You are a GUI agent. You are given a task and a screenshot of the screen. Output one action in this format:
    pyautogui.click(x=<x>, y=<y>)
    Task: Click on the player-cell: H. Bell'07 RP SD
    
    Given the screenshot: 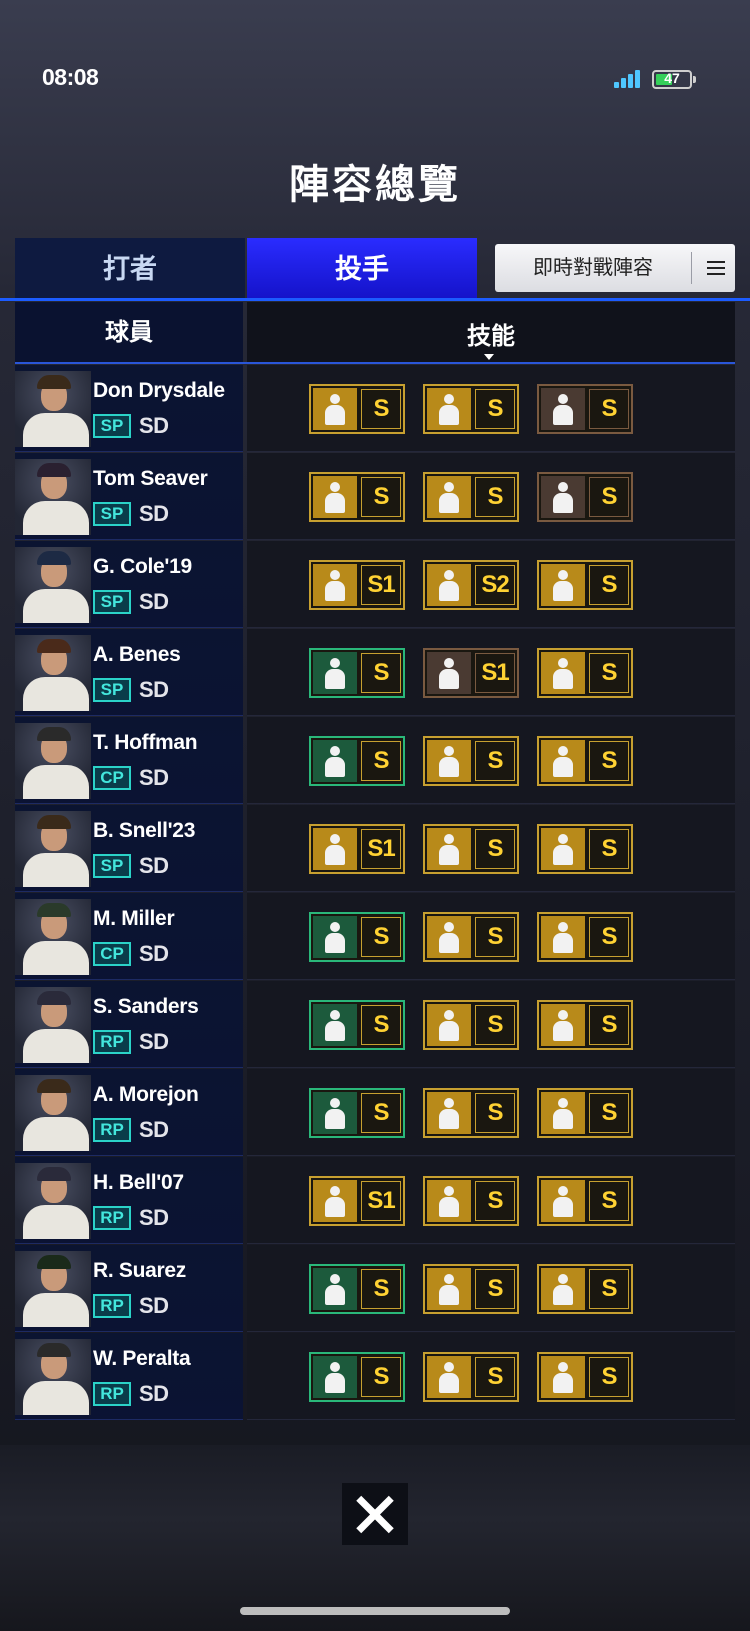 What is the action you would take?
    pyautogui.click(x=129, y=1200)
    